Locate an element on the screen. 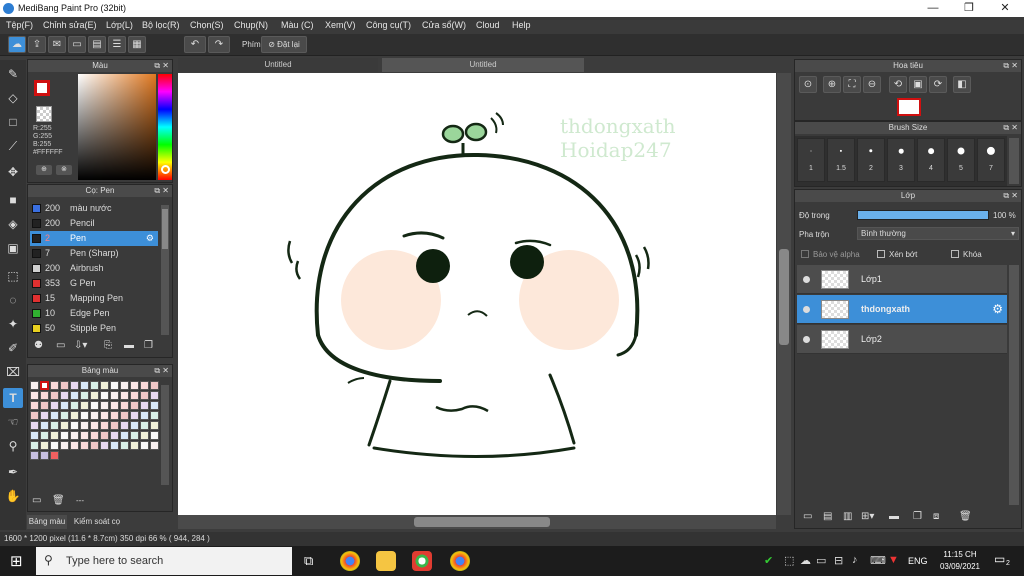 The height and width of the screenshot is (576, 1024). layer-row: thdongxath ⚙ is located at coordinates (902, 309).